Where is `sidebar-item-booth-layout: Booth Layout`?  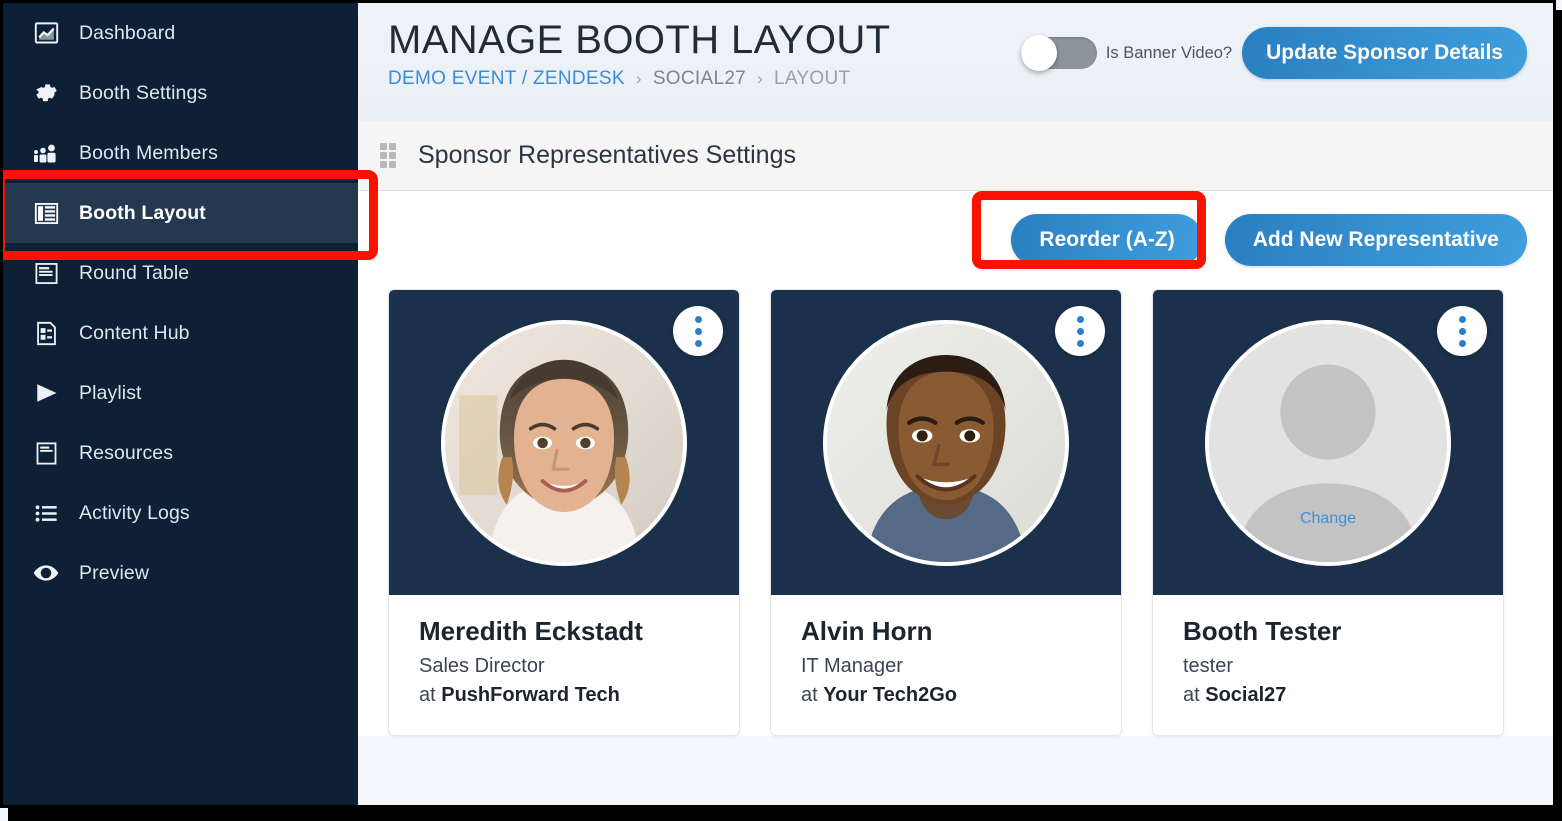
sidebar-item-booth-layout: Booth Layout is located at coordinates (180, 213).